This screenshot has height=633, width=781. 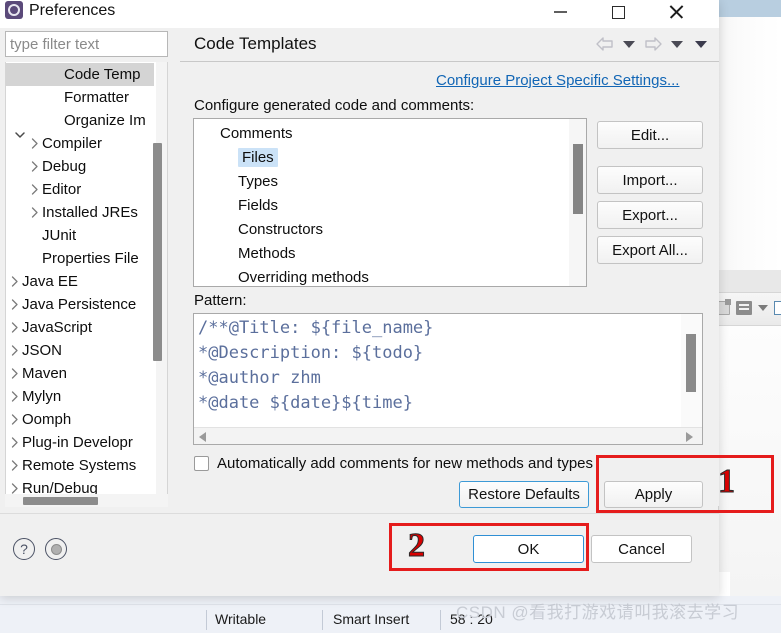 I want to click on template-item-label: Files, so click(x=258, y=157).